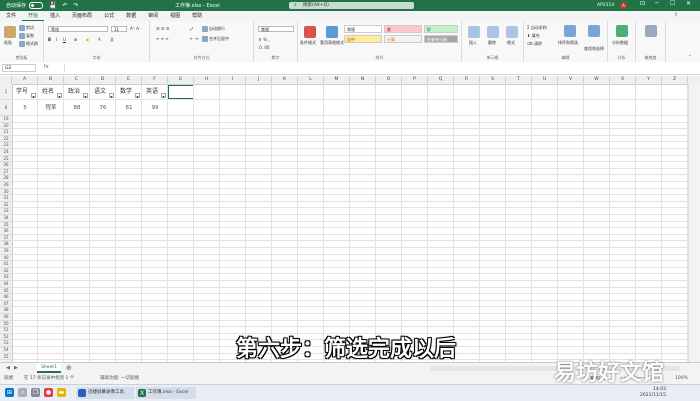  What do you see at coordinates (61, 392) in the screenshot?
I see `folder-icon: ▬` at bounding box center [61, 392].